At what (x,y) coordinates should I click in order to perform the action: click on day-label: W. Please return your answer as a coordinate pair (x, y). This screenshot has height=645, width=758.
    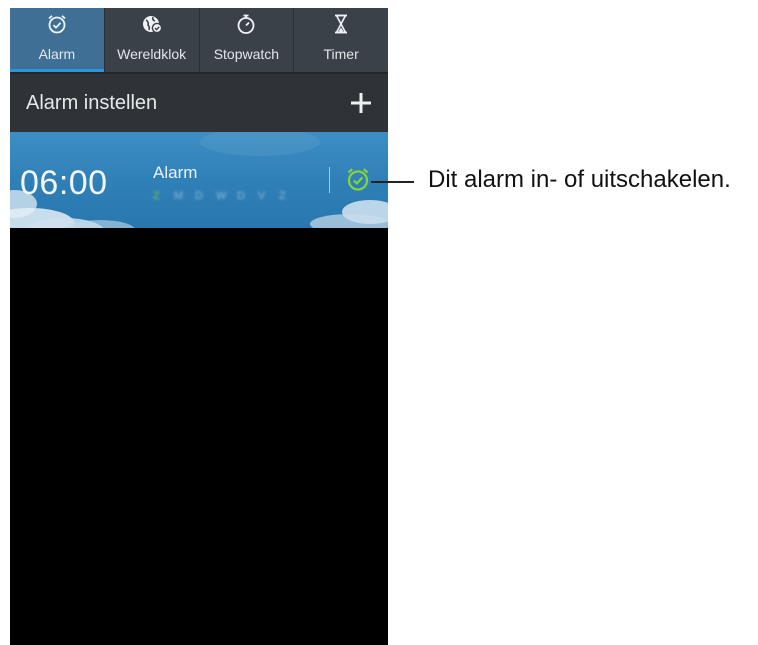
    Looking at the image, I should click on (221, 196).